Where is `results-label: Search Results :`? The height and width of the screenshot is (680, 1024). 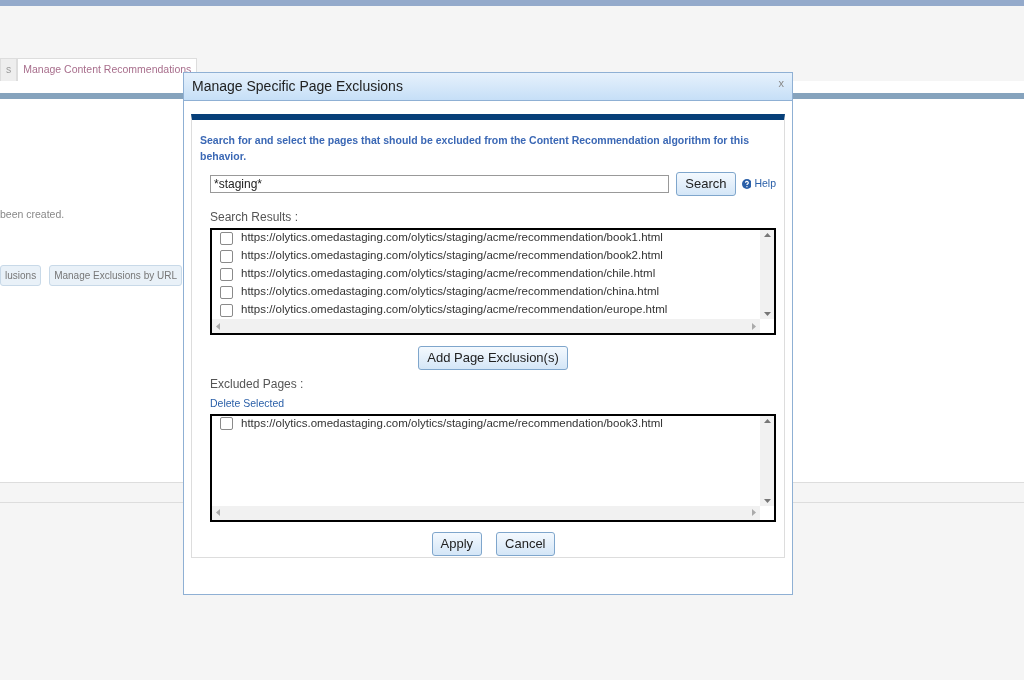
results-label: Search Results : is located at coordinates (255, 217).